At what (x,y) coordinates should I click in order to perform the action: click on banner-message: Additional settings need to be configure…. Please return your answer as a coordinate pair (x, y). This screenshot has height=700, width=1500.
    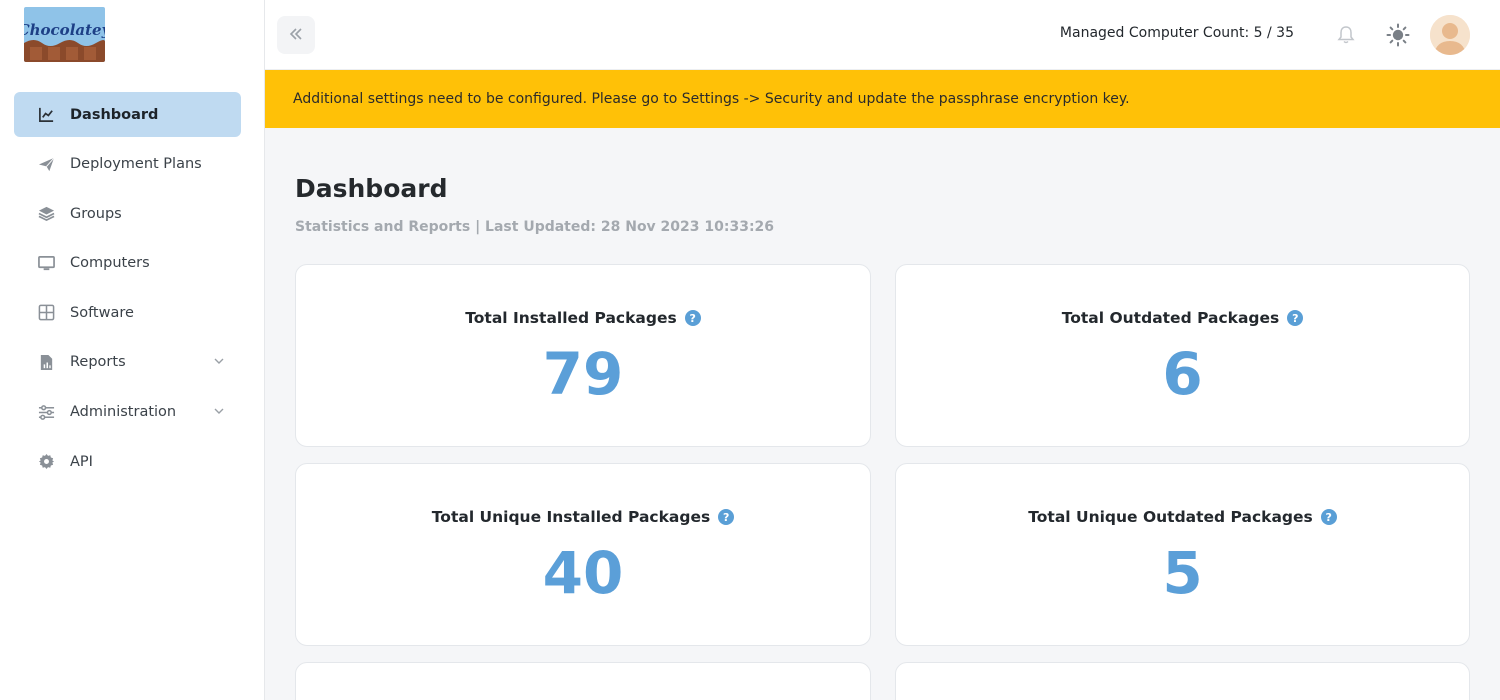
    Looking at the image, I should click on (711, 99).